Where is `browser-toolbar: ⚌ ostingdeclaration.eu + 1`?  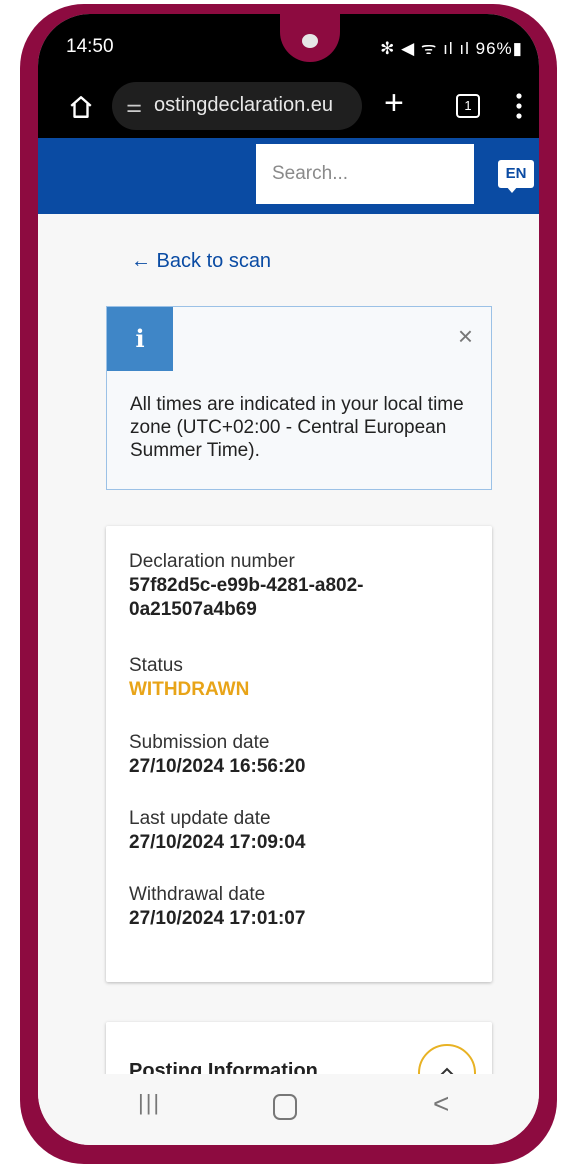
browser-toolbar: ⚌ ostingdeclaration.eu + 1 is located at coordinates (288, 107).